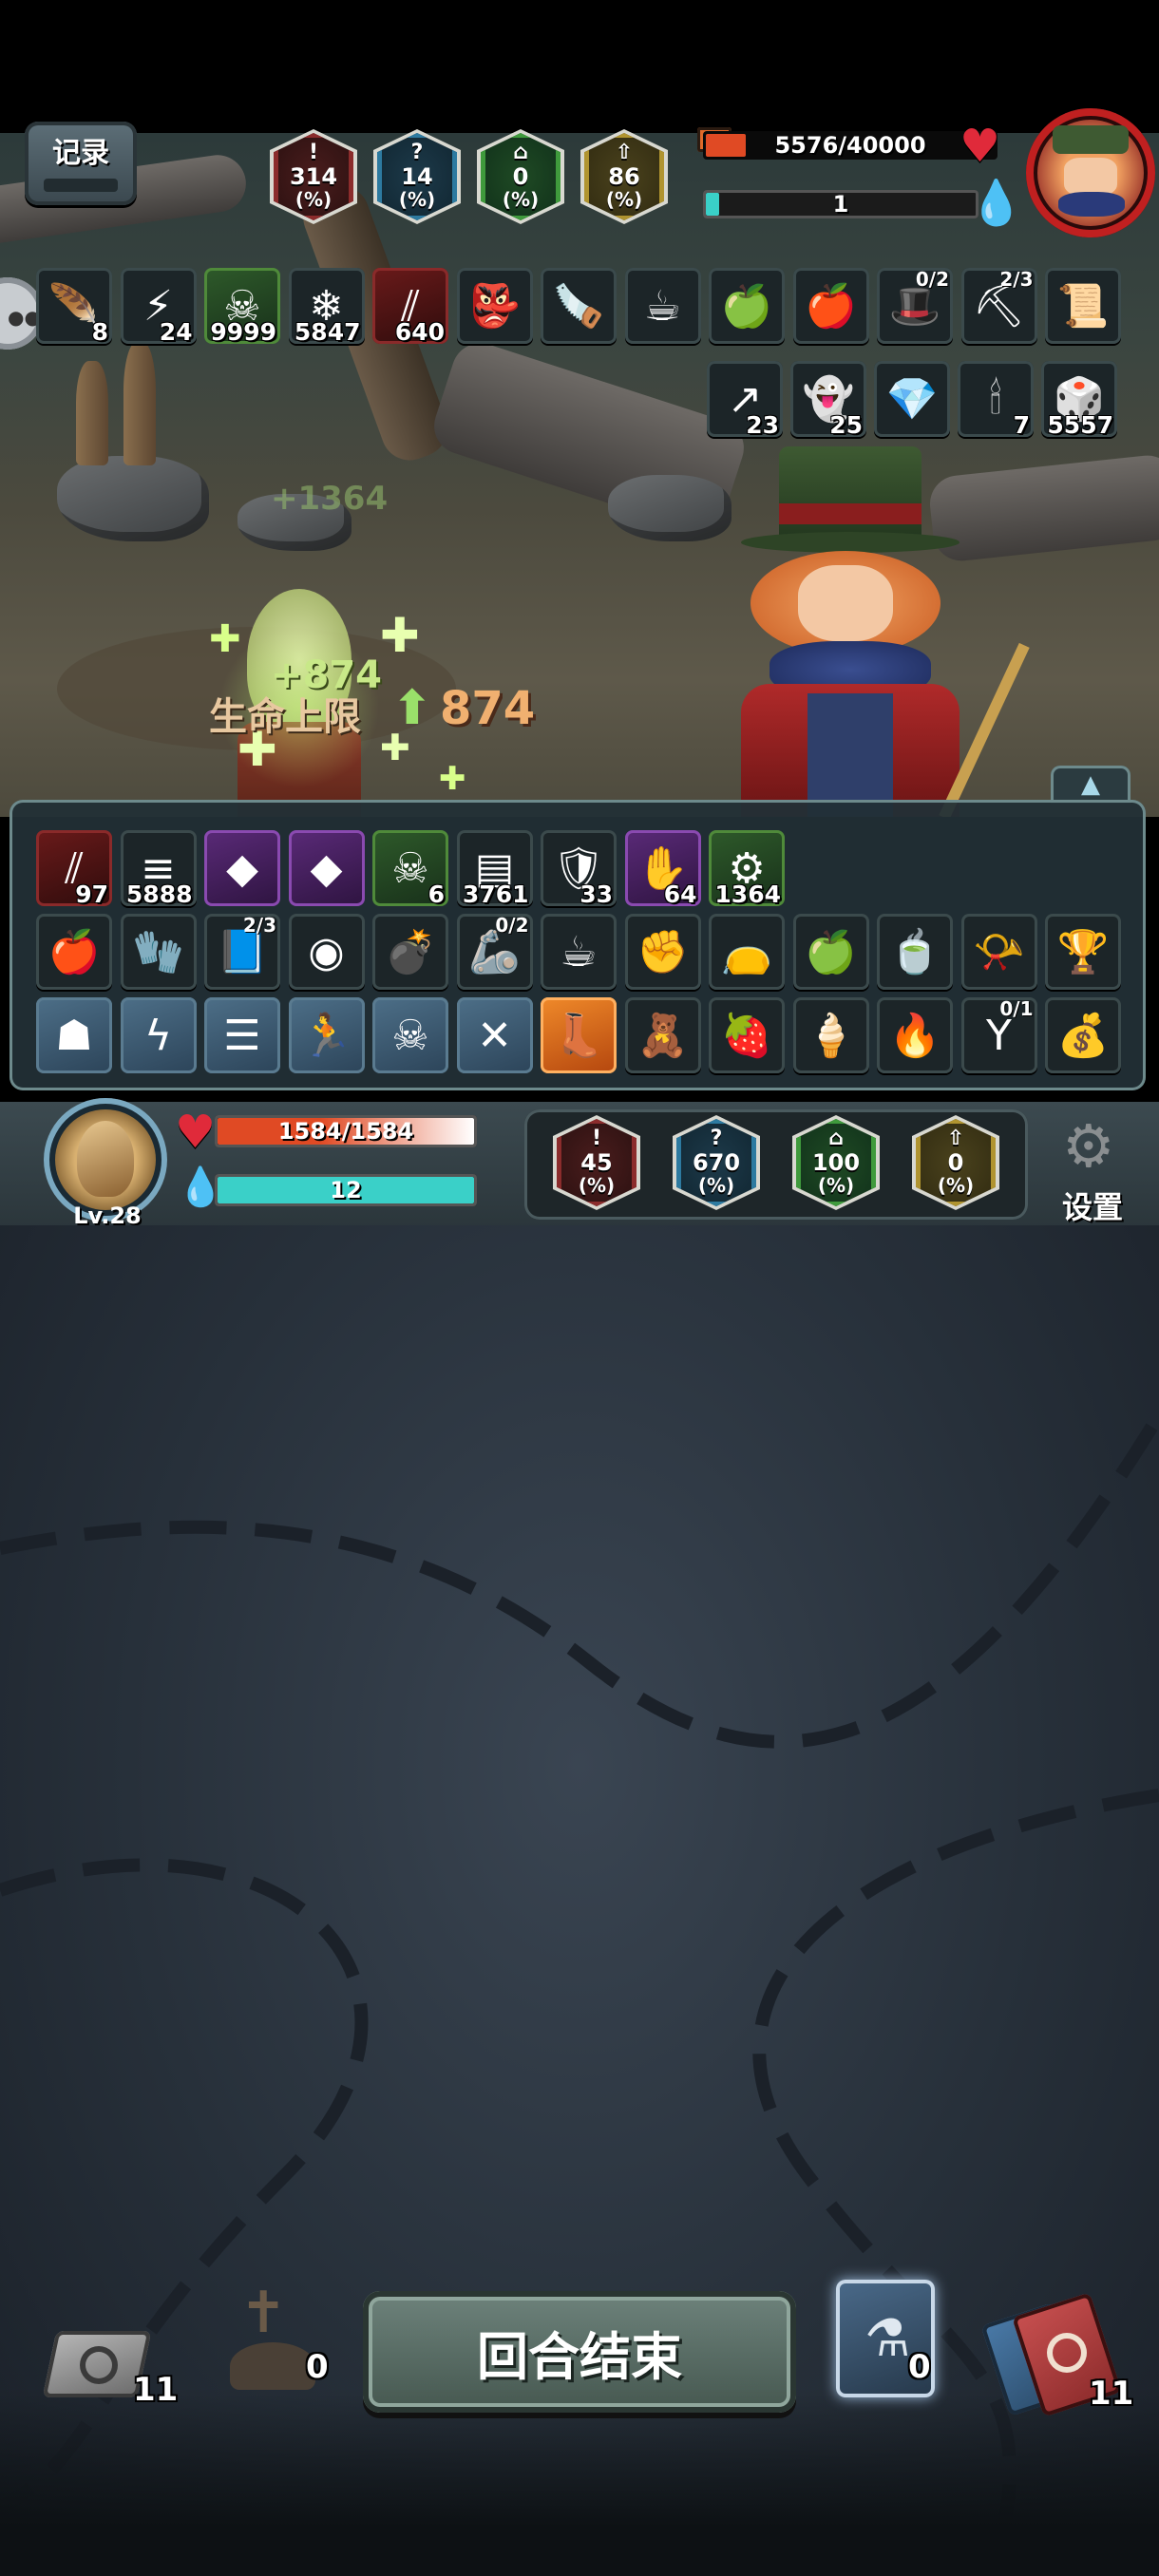  I want to click on gold-arrow-icon: ⇧, so click(624, 152).